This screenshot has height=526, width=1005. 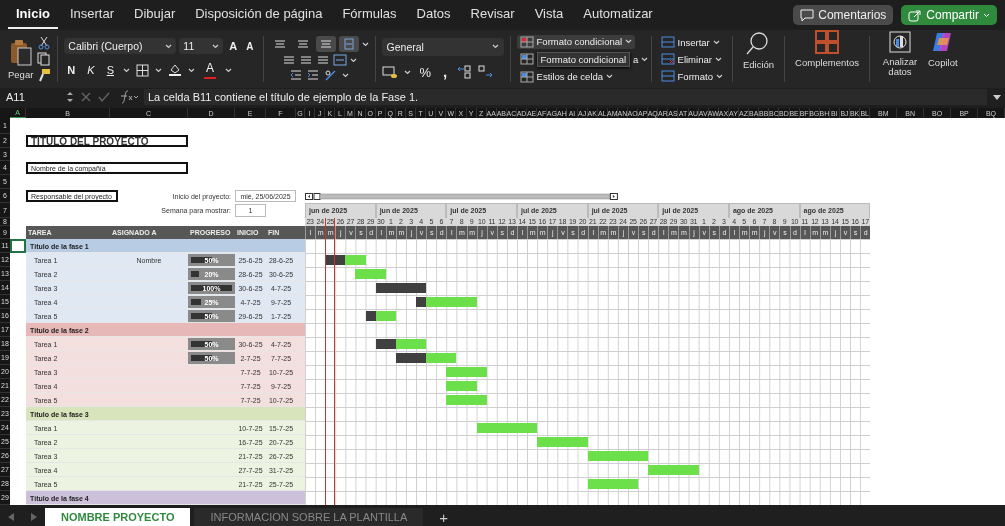 I want to click on ribbon-tab: Fórmulas, so click(x=369, y=15).